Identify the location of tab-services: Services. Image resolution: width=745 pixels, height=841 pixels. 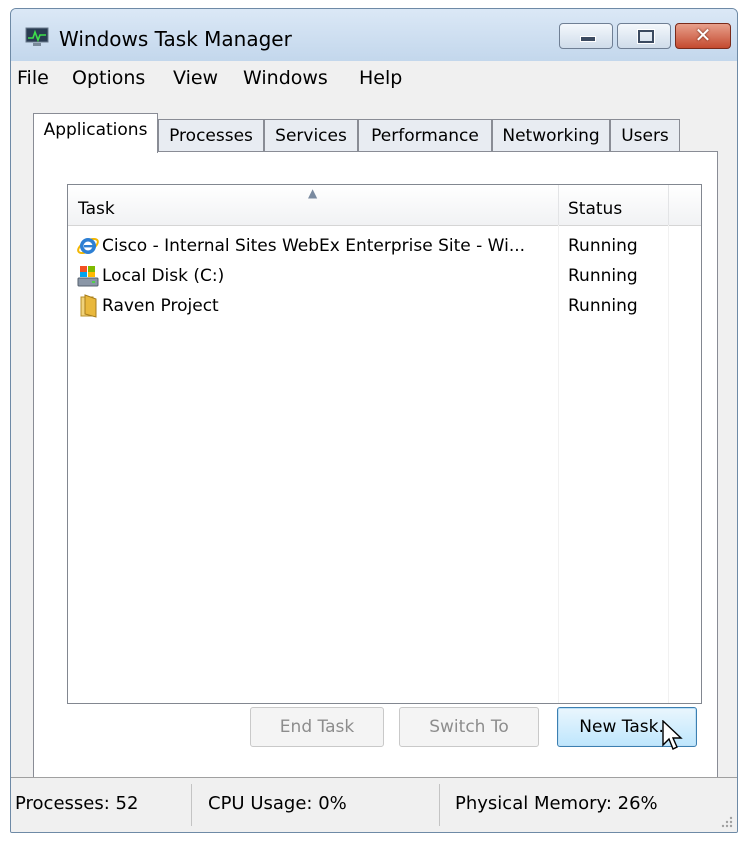
(311, 135).